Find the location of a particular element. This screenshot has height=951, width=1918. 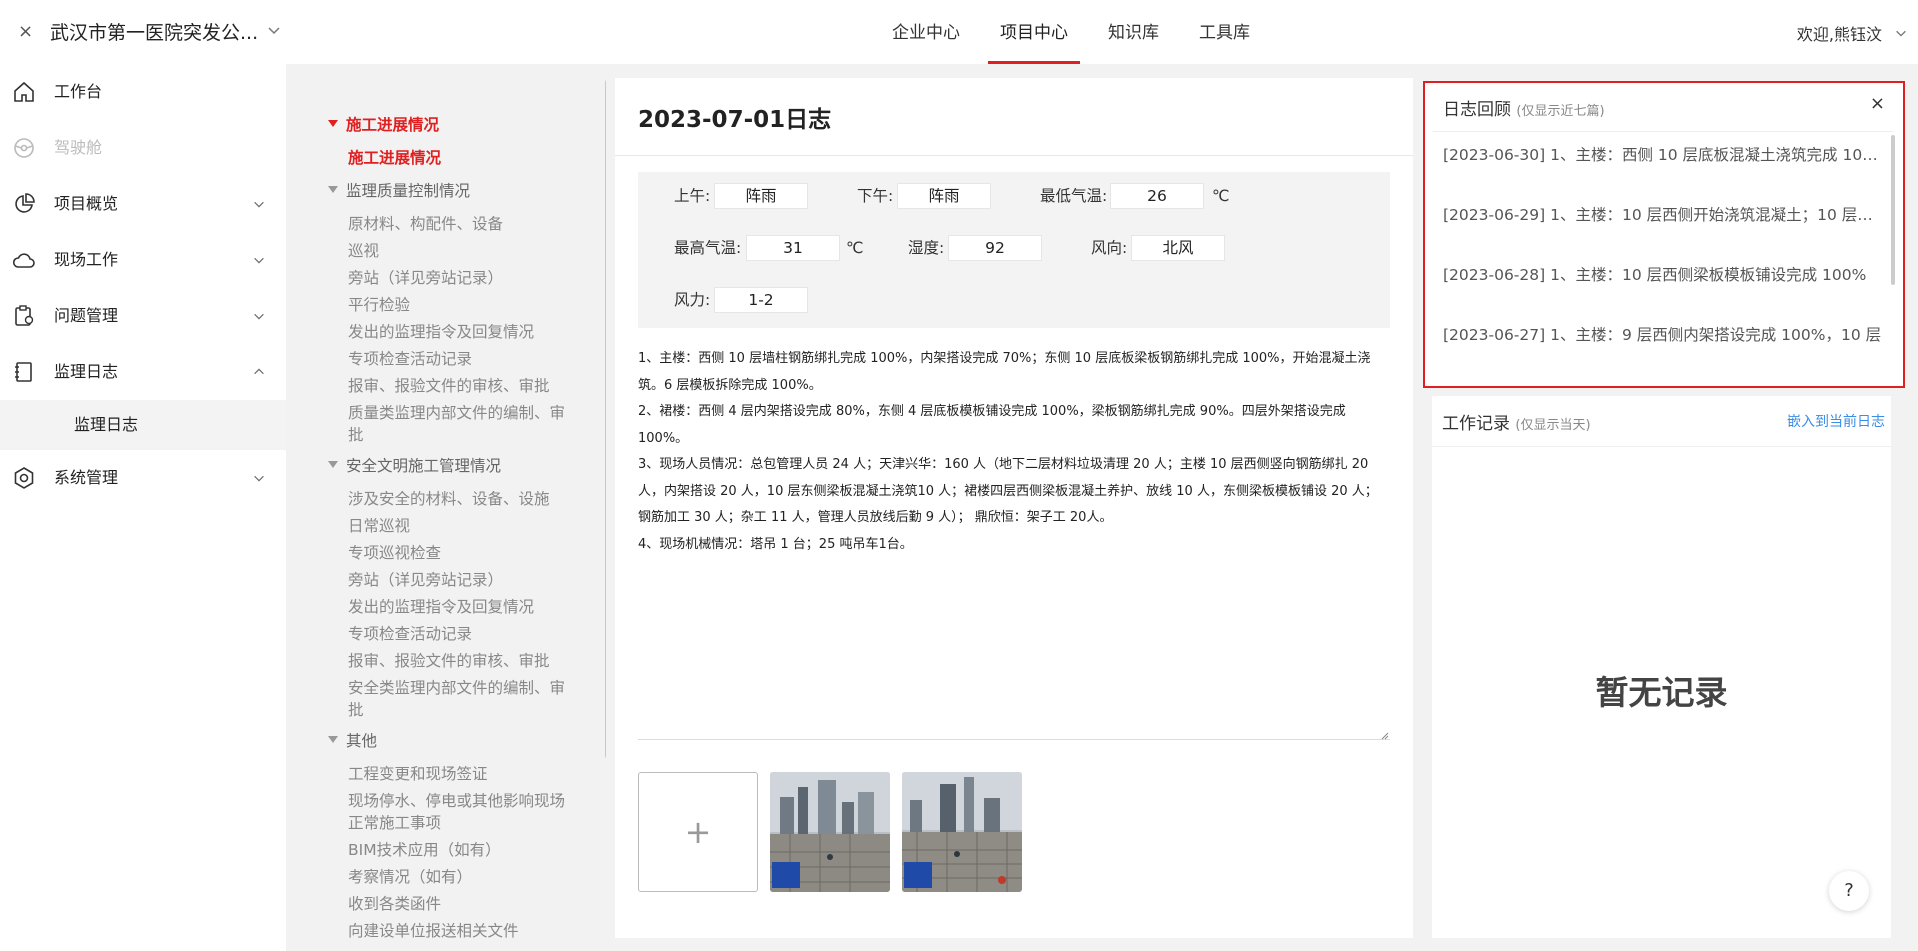

outline-item: 收到各类函件 is located at coordinates (464, 904).